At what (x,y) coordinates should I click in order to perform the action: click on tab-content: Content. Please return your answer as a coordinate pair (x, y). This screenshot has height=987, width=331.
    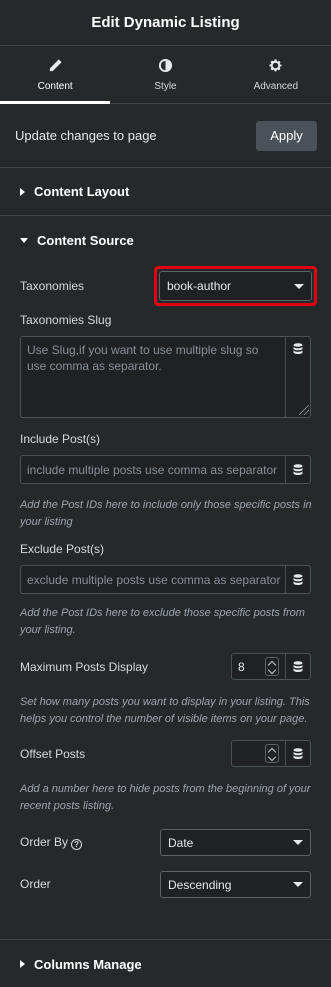
    Looking at the image, I should click on (55, 75).